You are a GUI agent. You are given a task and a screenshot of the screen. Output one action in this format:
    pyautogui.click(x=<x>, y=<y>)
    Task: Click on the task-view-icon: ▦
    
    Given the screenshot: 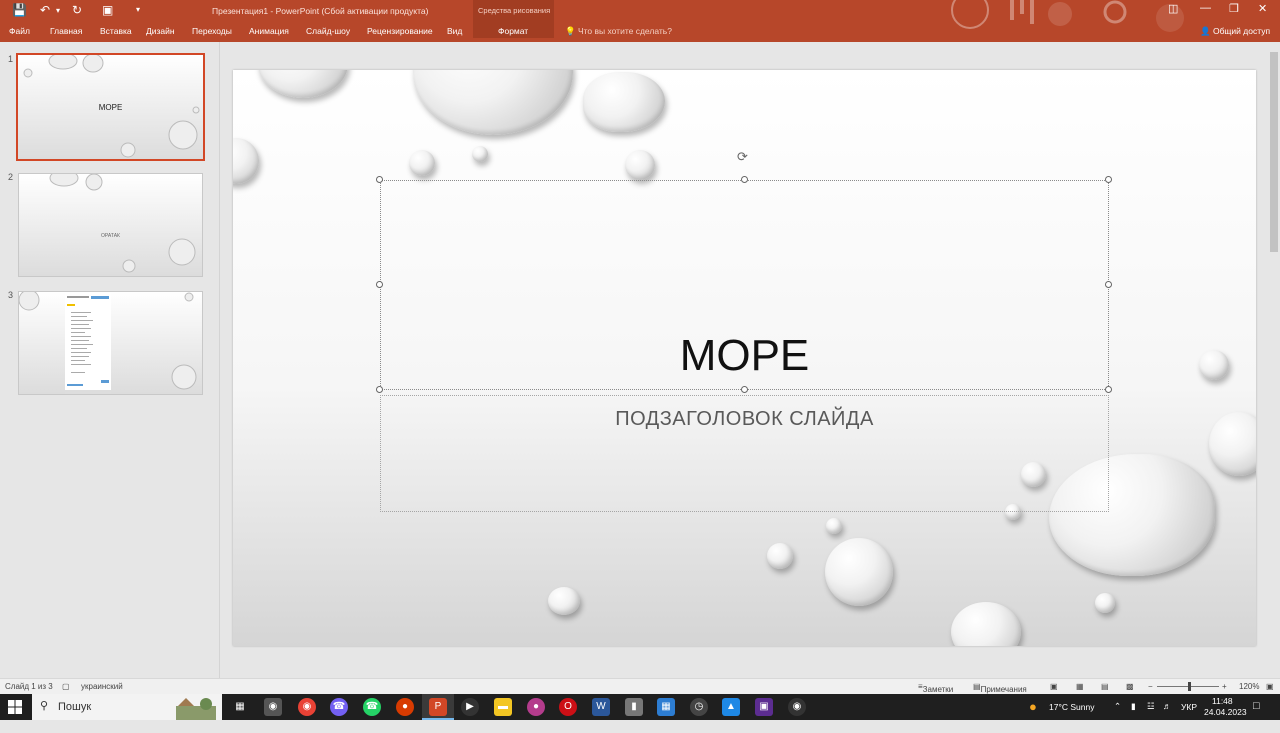 What is the action you would take?
    pyautogui.click(x=240, y=707)
    